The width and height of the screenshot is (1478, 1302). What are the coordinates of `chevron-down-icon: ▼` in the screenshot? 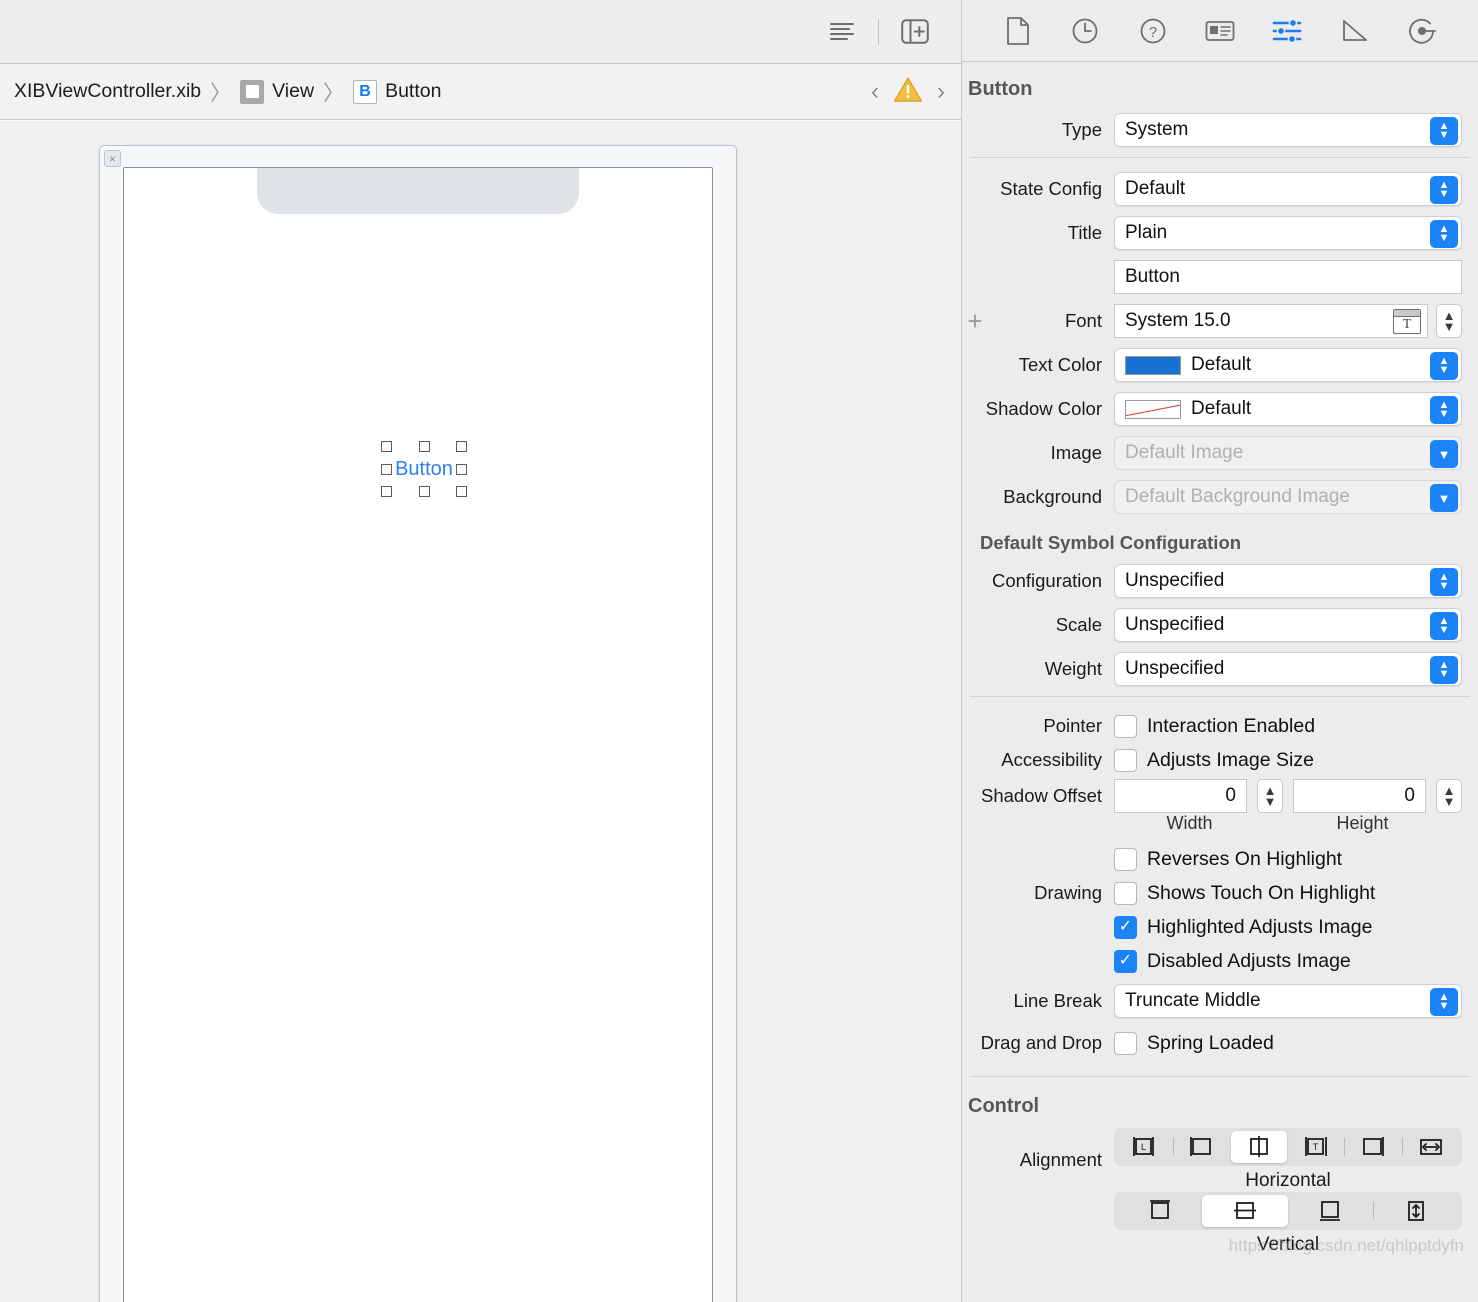 It's located at (1444, 454).